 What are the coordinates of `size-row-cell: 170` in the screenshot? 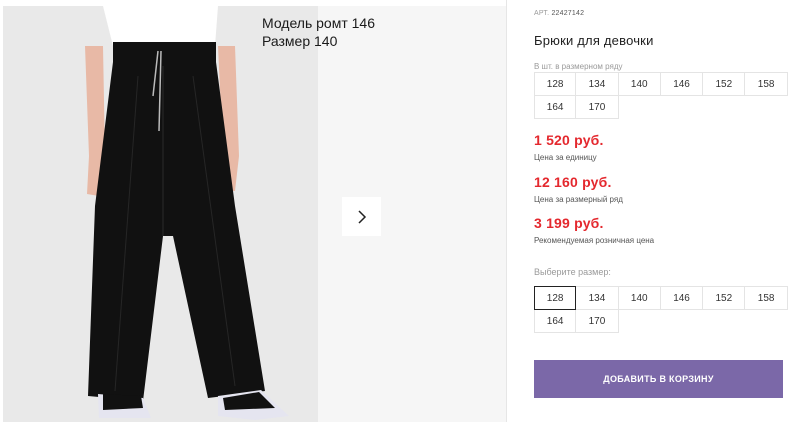 It's located at (597, 107).